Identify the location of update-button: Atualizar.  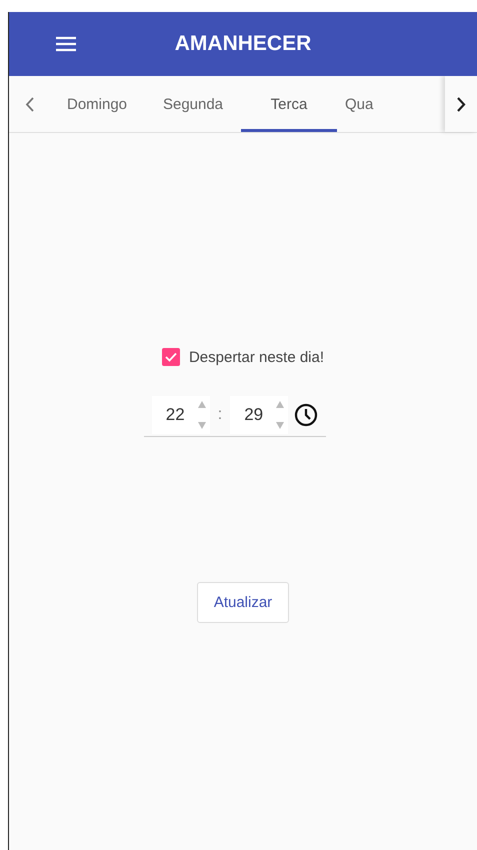
(243, 602).